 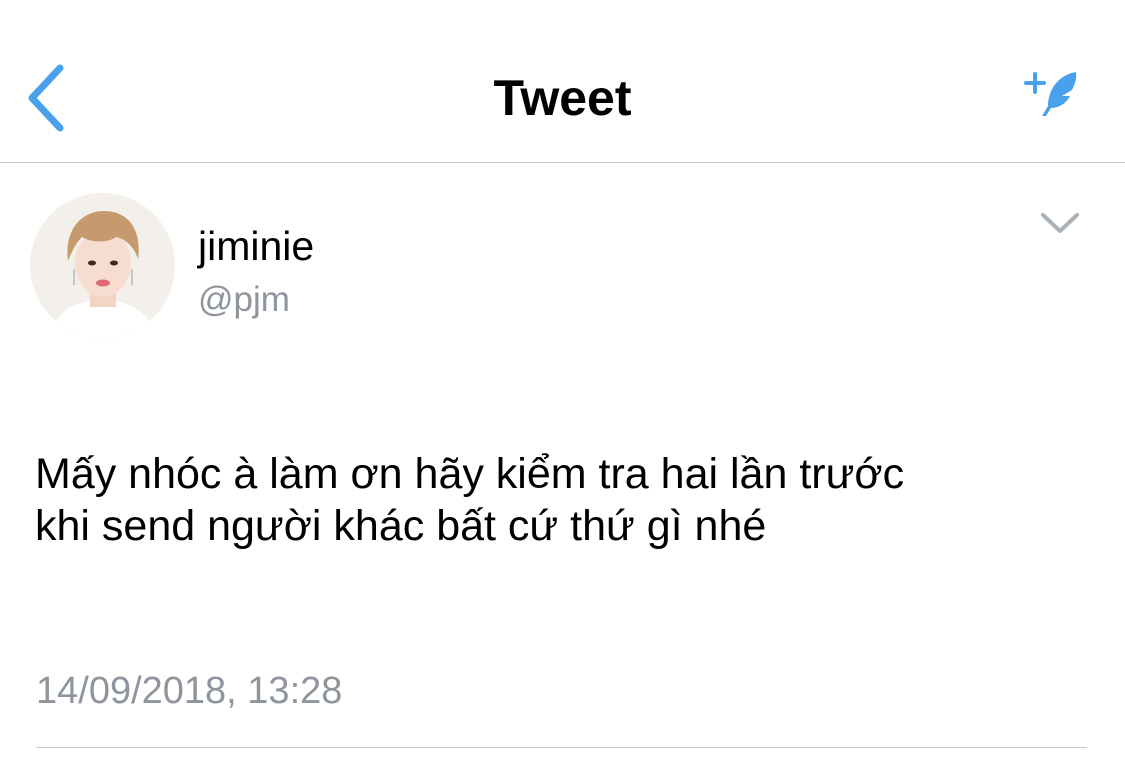 I want to click on tweet-text-line-2: khi send người khác bất cứ thứ gì nhé, so click(x=401, y=526).